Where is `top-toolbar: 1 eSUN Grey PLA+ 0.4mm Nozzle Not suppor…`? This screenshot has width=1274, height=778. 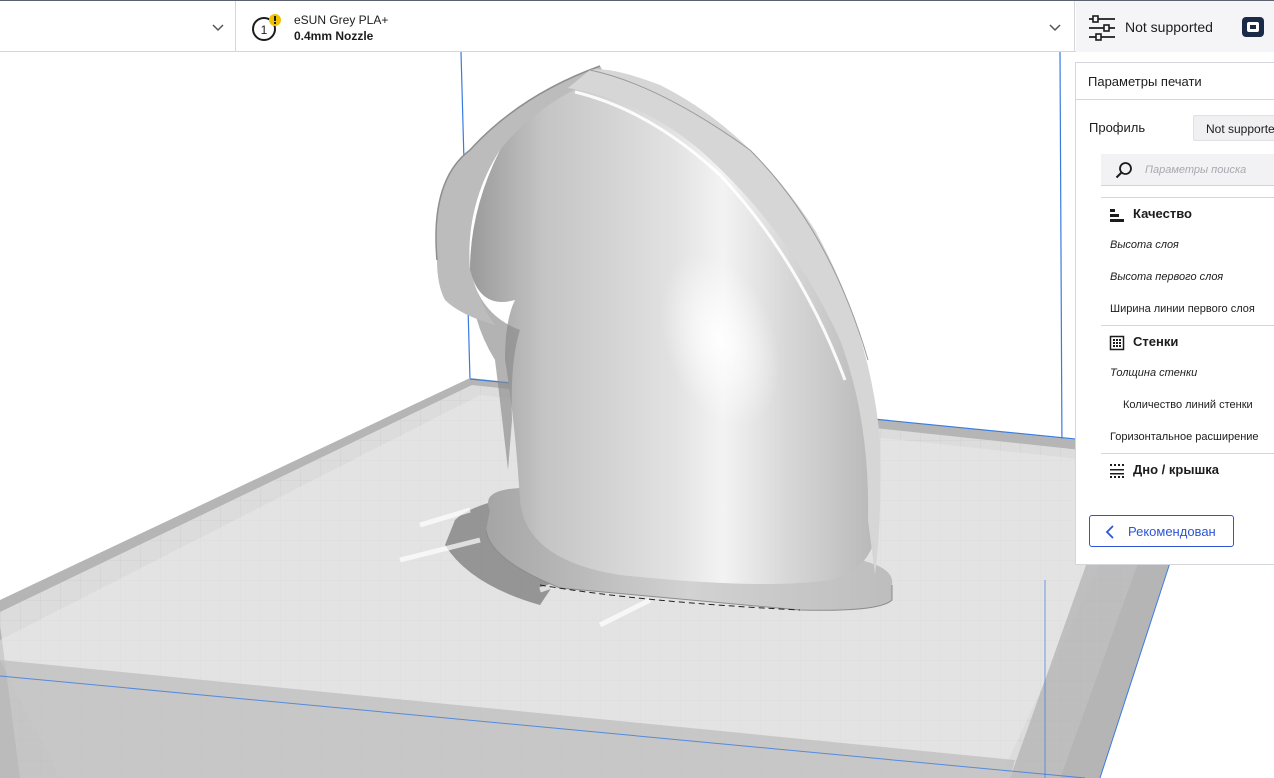
top-toolbar: 1 eSUN Grey PLA+ 0.4mm Nozzle Not suppor… is located at coordinates (637, 26).